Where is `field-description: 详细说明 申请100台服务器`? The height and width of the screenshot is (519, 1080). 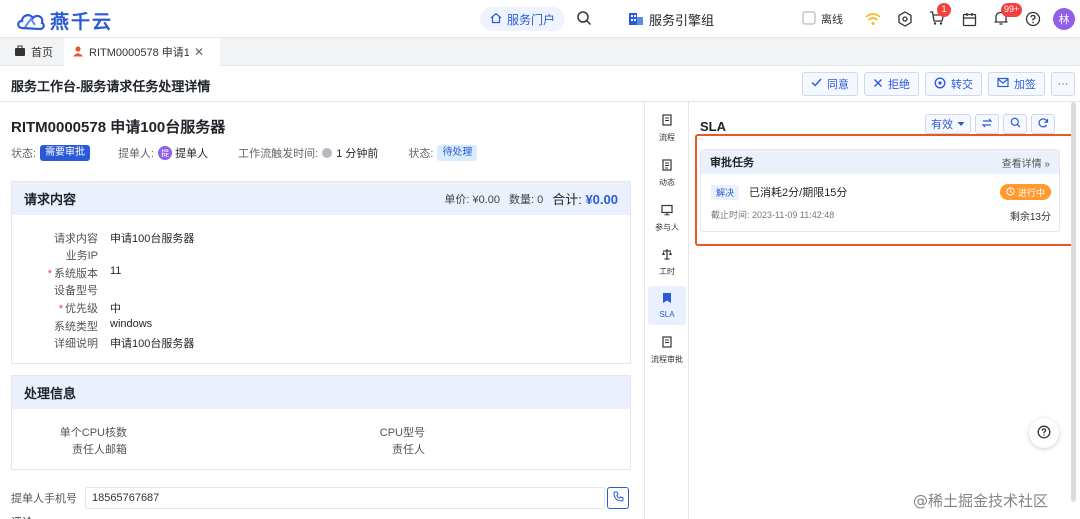
field-description: 详细说明 申请100台服务器 is located at coordinates (103, 343).